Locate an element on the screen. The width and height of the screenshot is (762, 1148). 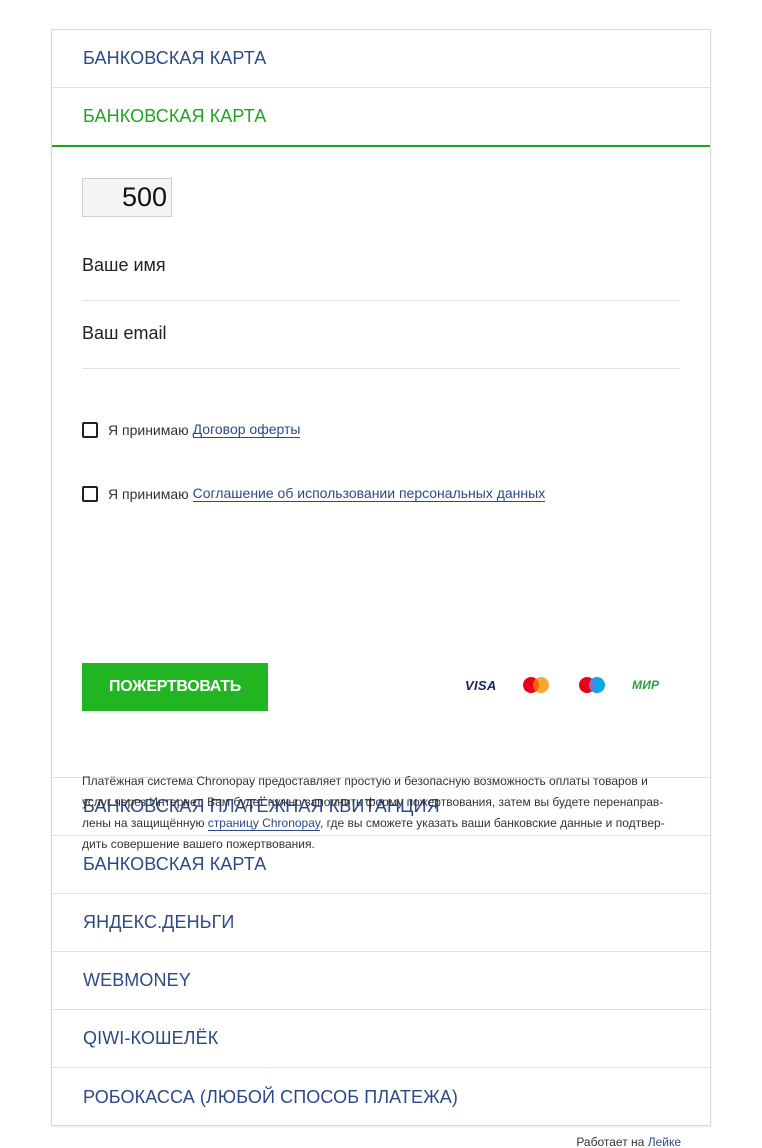
tab-label: РОБОКАССА (ЛЮБОЙ СПОСОБ ПЛАТЕЖА) is located at coordinates (270, 1096).